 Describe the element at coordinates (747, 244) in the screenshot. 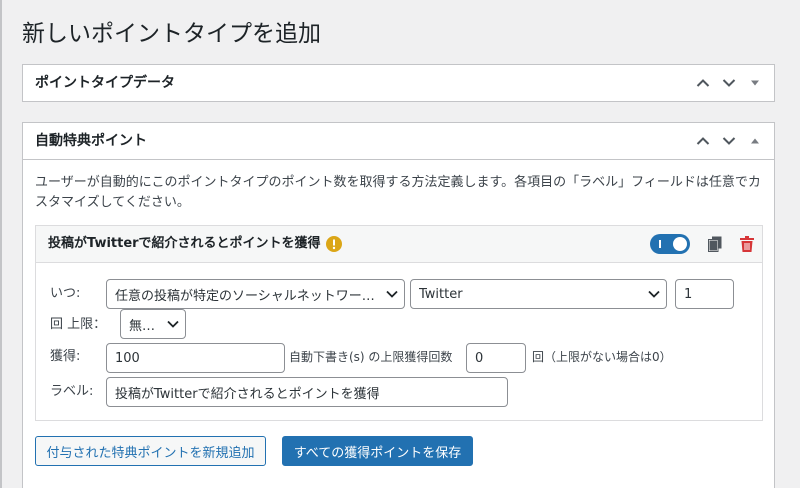

I see `trash-icon` at that location.